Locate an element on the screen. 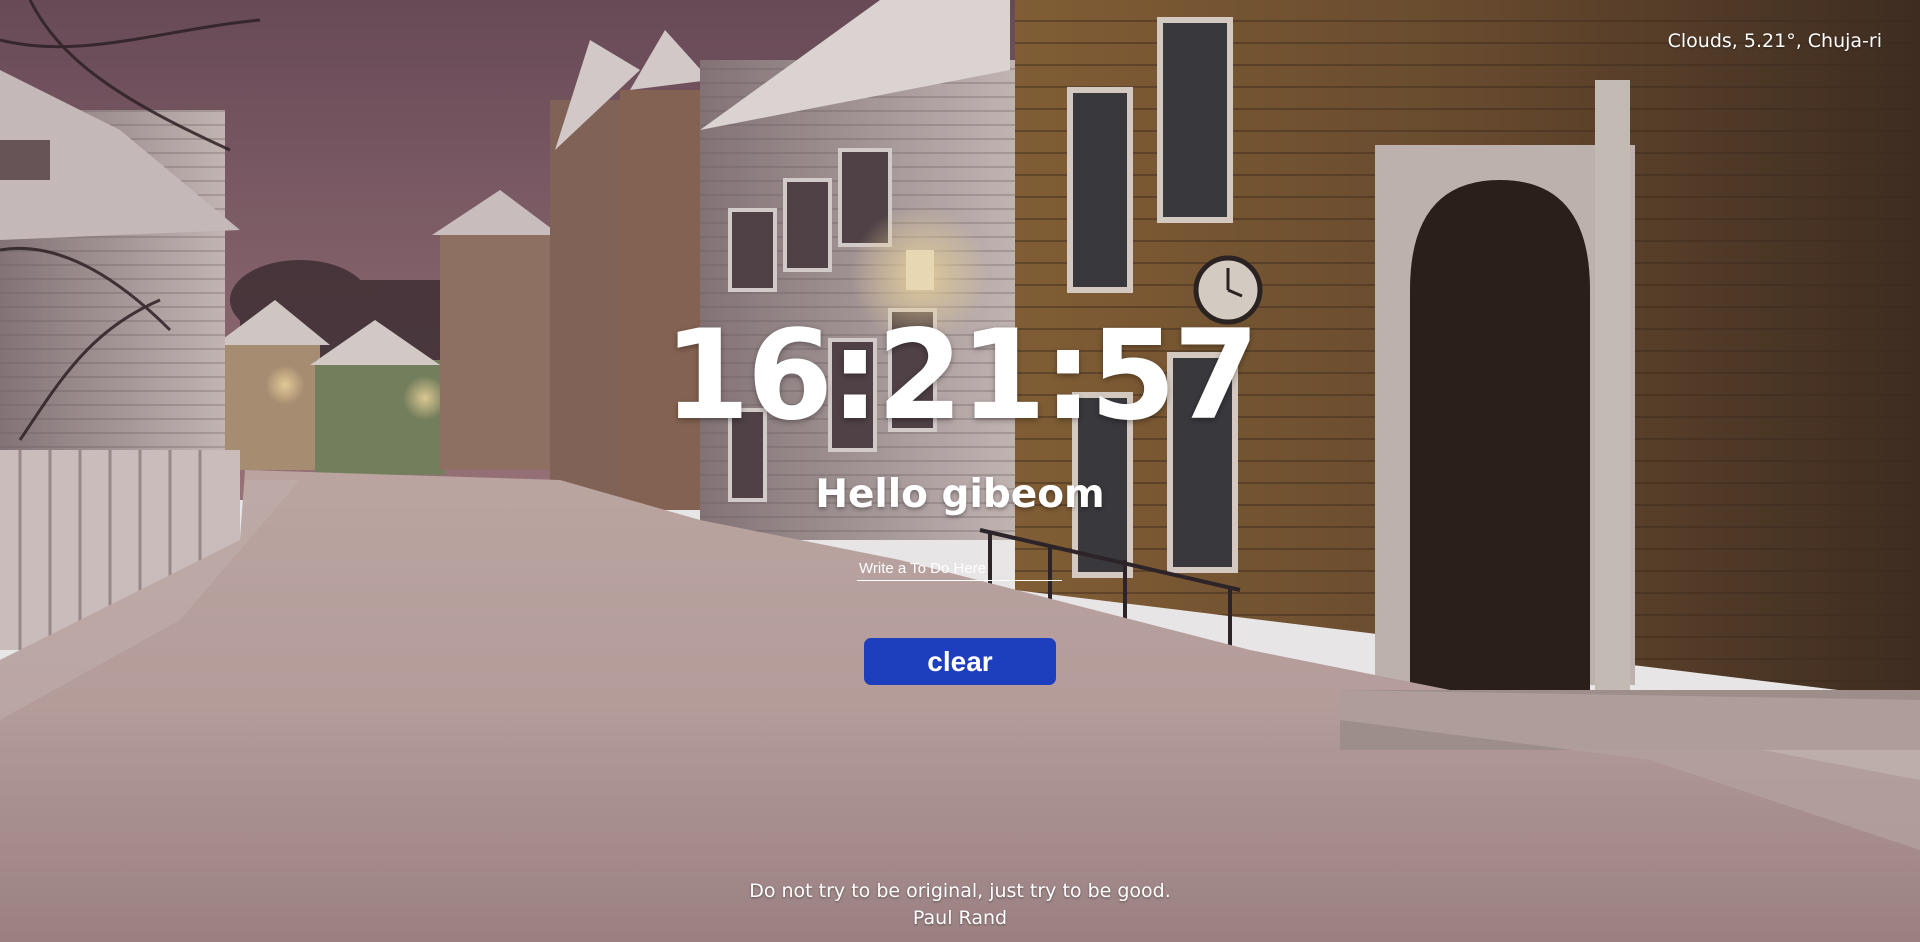 The width and height of the screenshot is (1920, 942). todo-input is located at coordinates (959, 569).